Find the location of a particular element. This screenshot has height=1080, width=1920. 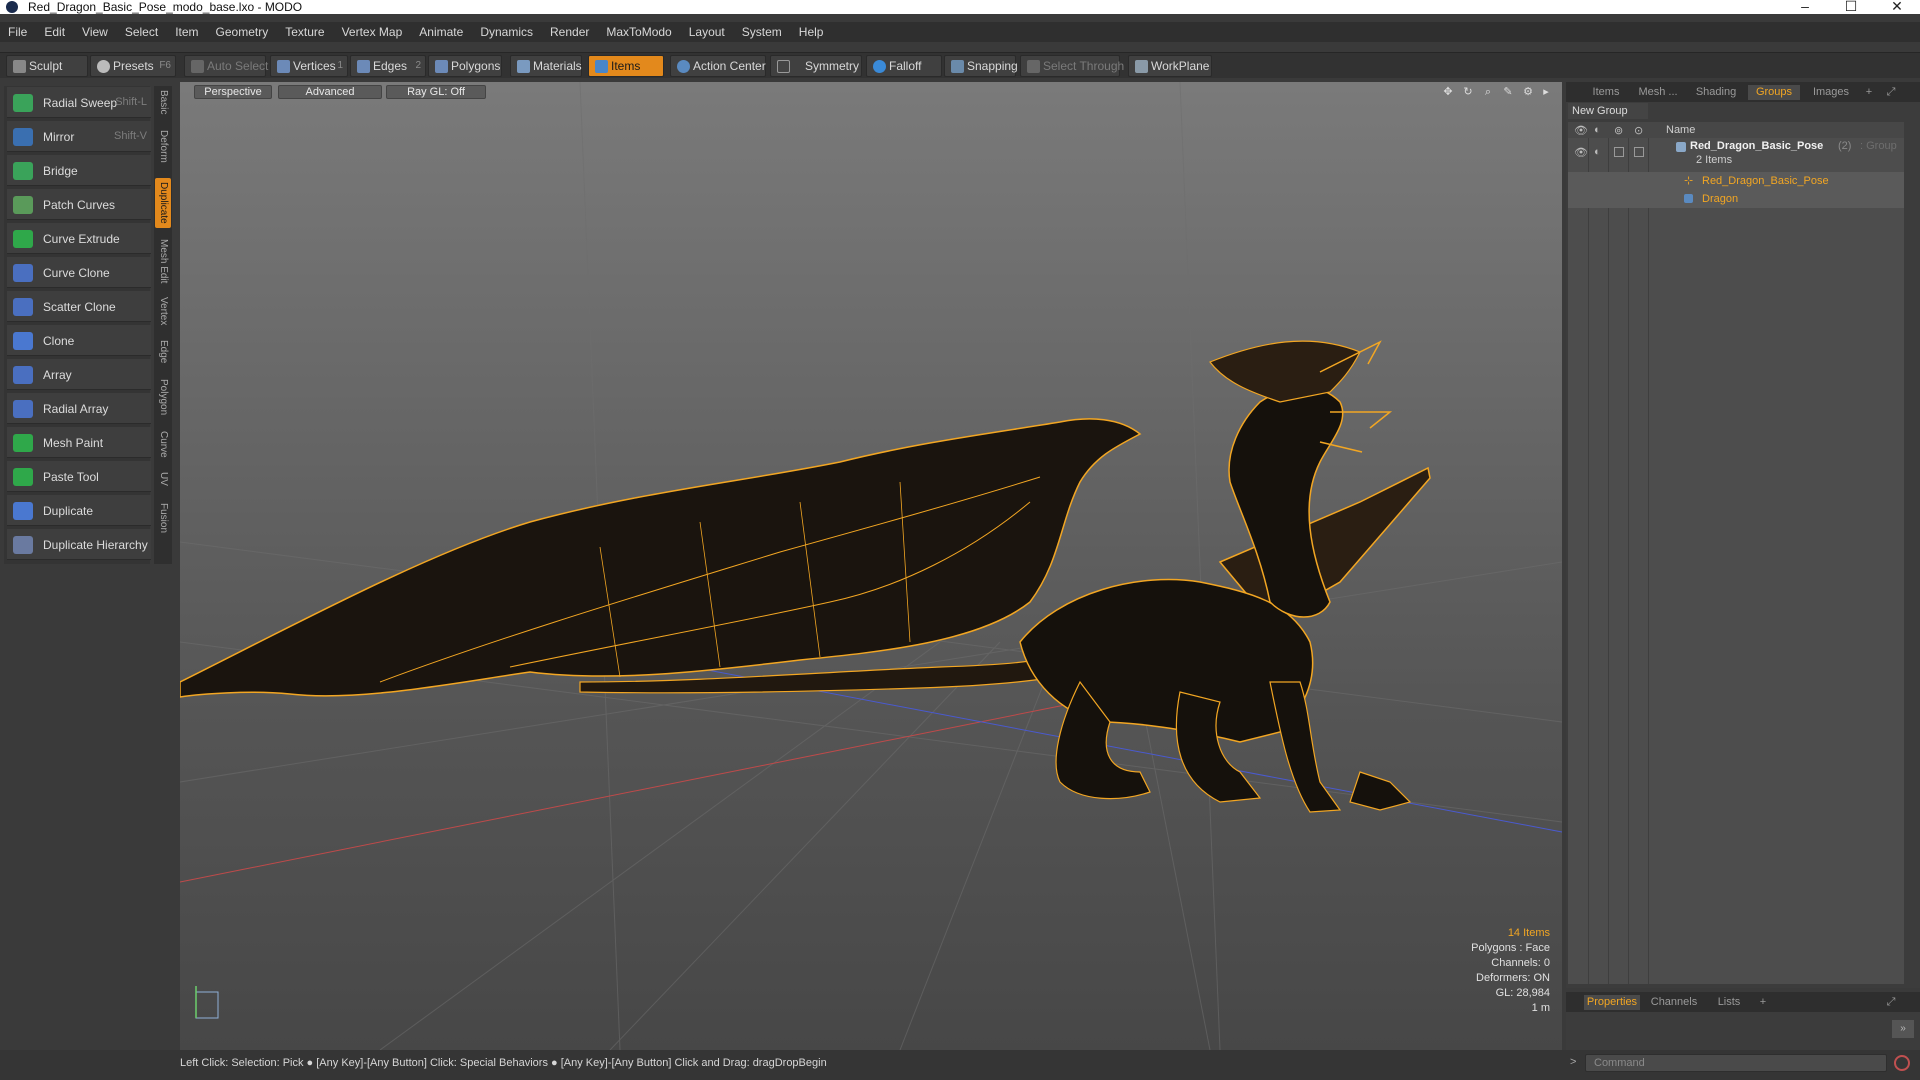

tab-edge: Edge is located at coordinates (163, 352).